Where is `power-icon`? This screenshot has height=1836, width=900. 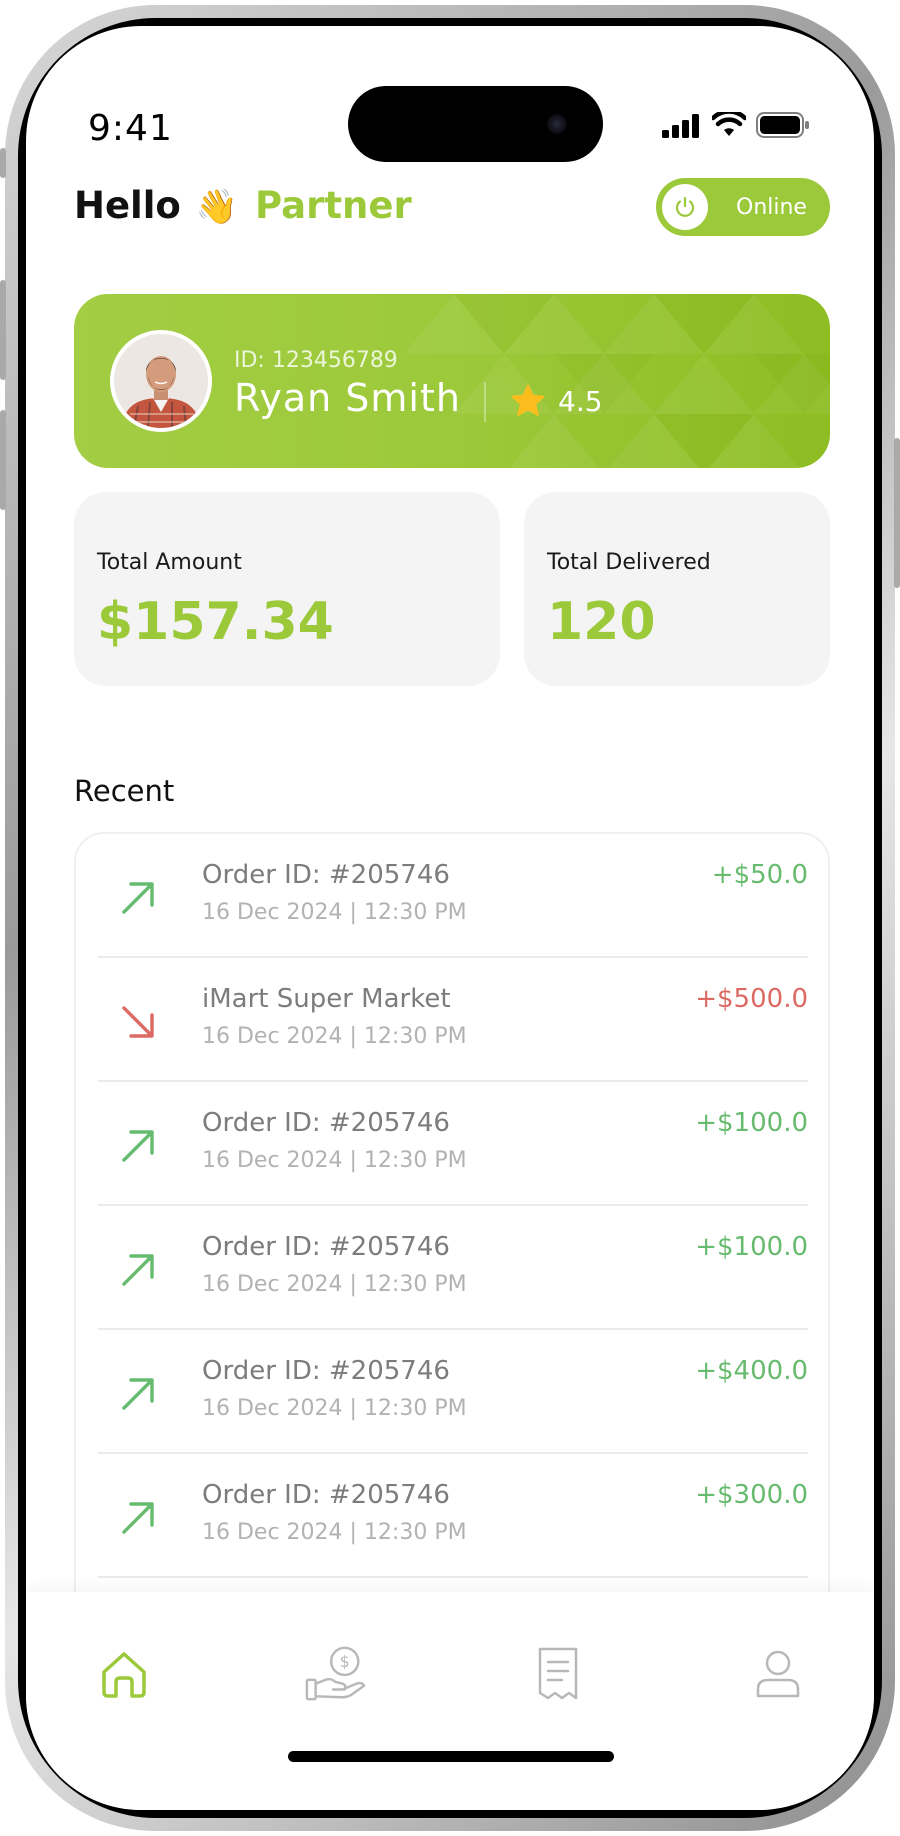
power-icon is located at coordinates (685, 206).